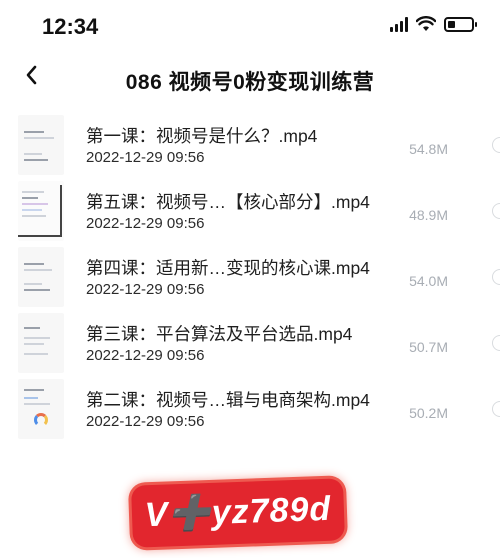 The height and width of the screenshot is (558, 500). What do you see at coordinates (228, 400) in the screenshot?
I see `file-name: 第二课：视频号…辑与电商架构.mp4` at bounding box center [228, 400].